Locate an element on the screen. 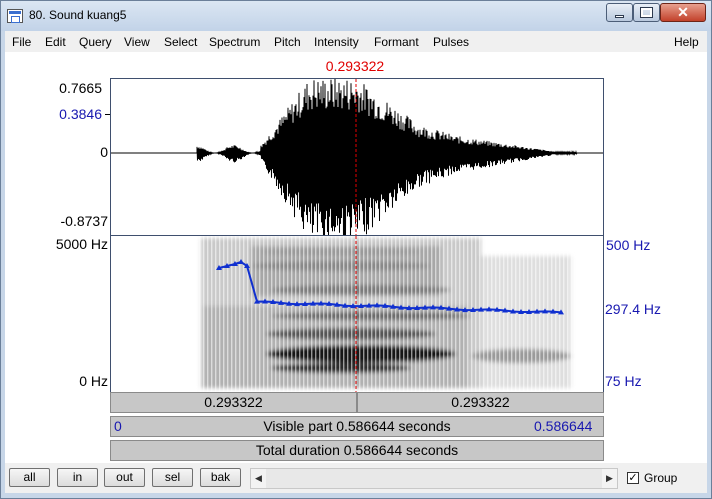 This screenshot has height=499, width=712. minimize-button is located at coordinates (619, 12).